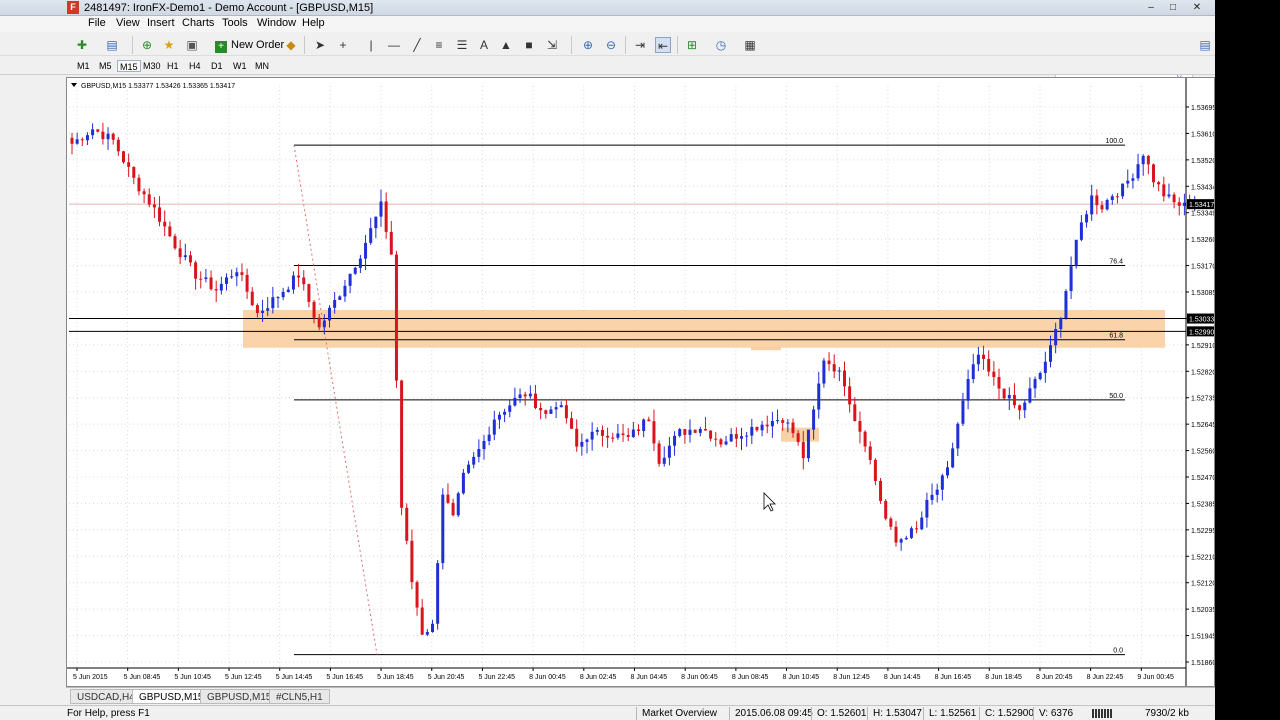 The width and height of the screenshot is (1280, 720). What do you see at coordinates (83, 66) in the screenshot?
I see `timeframe-m1: M1` at bounding box center [83, 66].